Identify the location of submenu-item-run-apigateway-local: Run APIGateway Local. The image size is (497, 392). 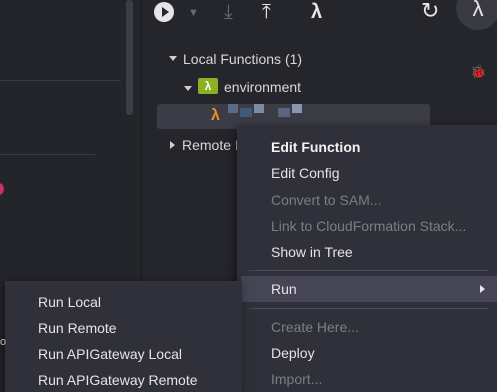
(110, 354).